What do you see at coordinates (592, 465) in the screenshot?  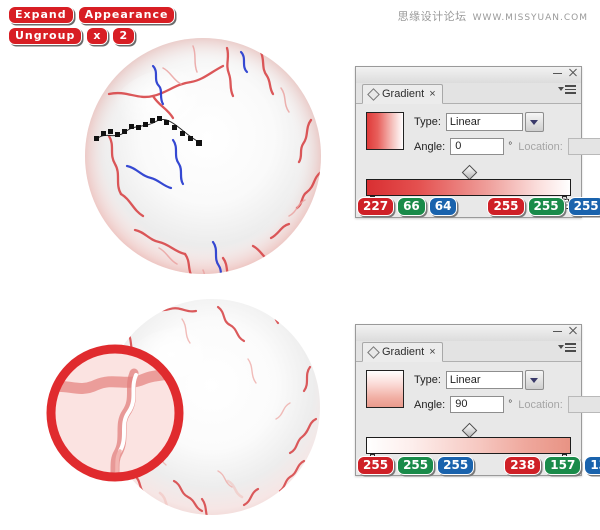 I see `rgb-chip-blue: 136` at bounding box center [592, 465].